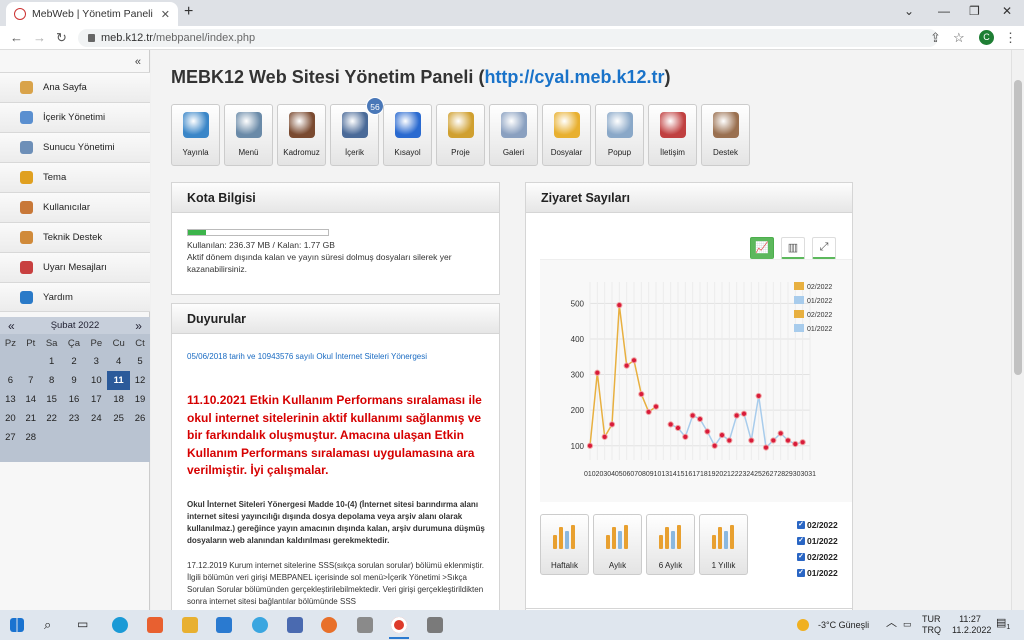  I want to click on weather-icon, so click(803, 625).